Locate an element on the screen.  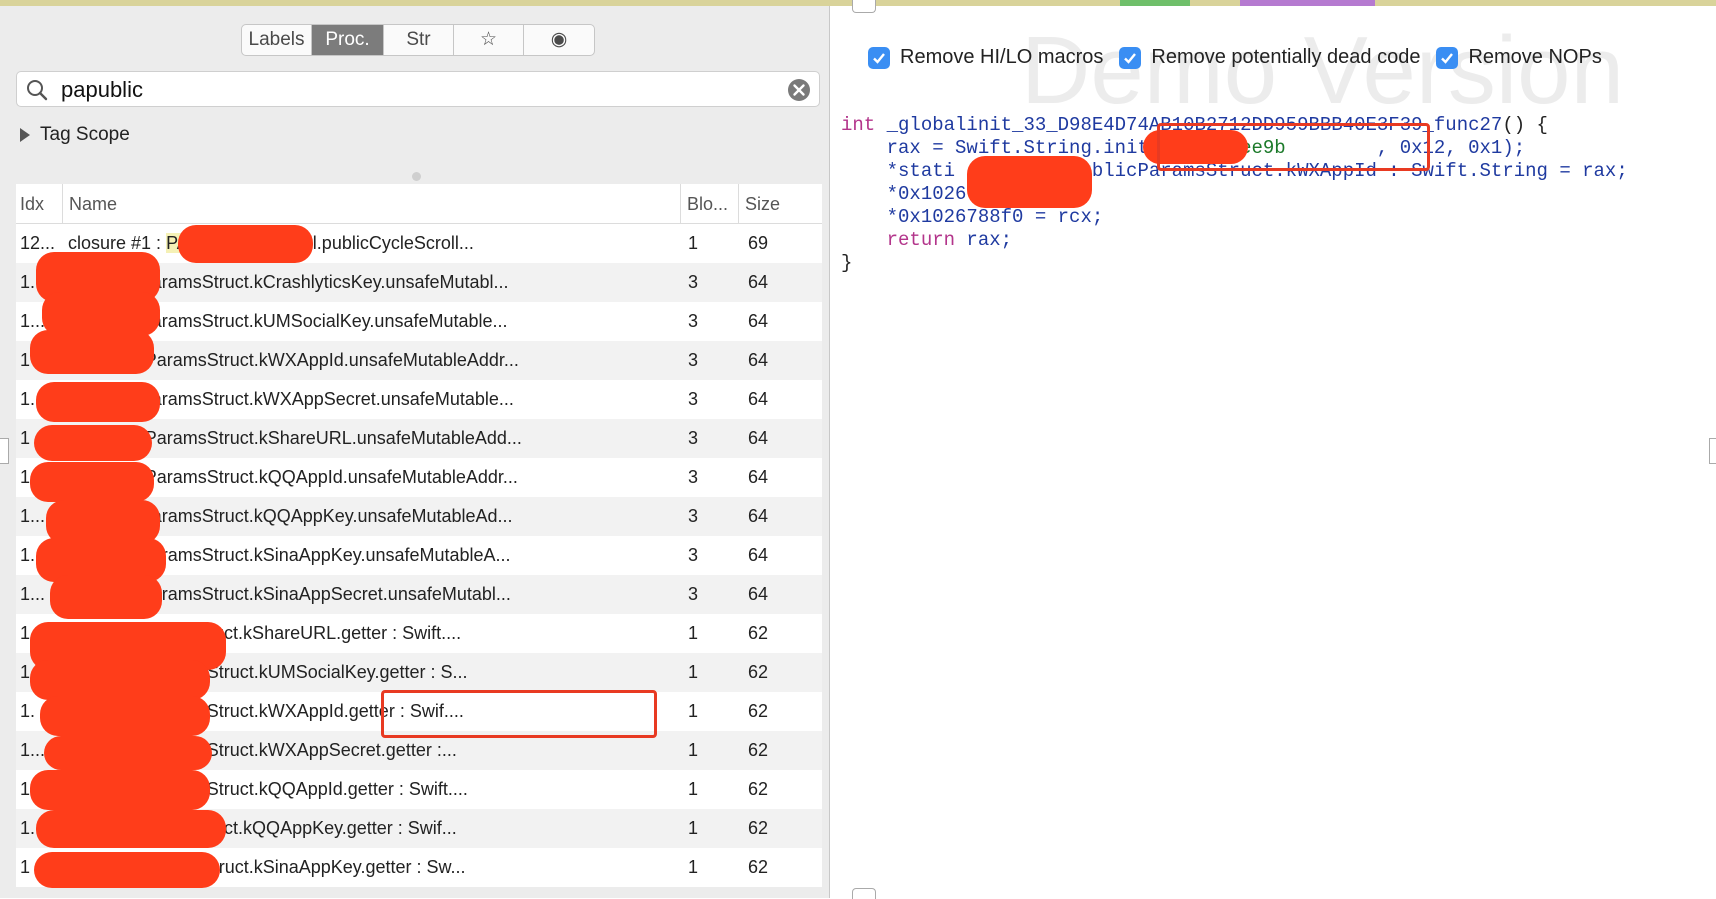
column-header-idx: Idx is located at coordinates (40, 204).